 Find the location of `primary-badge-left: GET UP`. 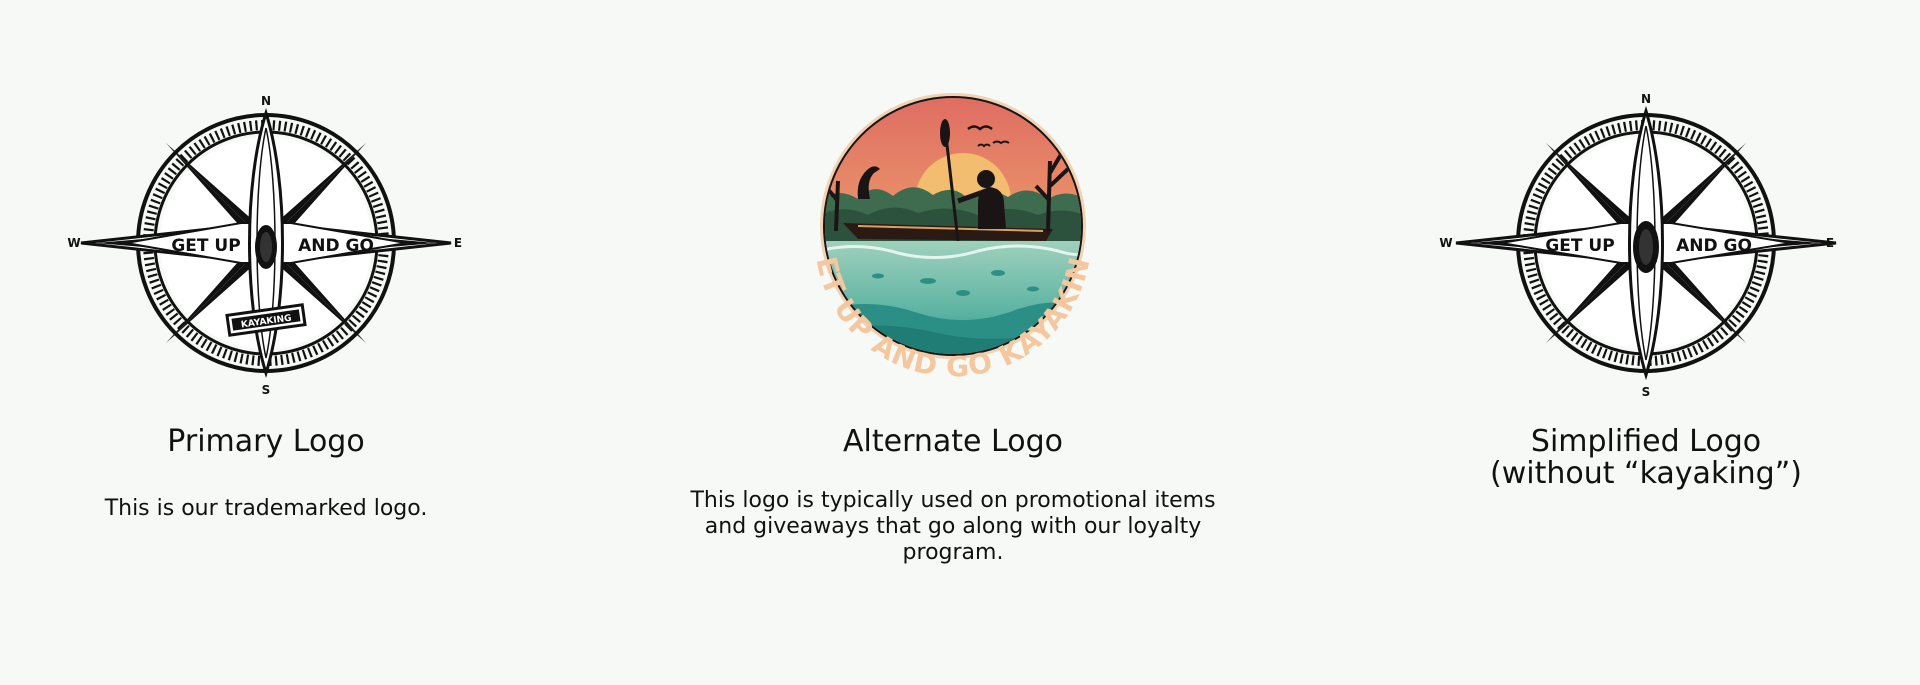

primary-badge-left: GET UP is located at coordinates (205, 246).